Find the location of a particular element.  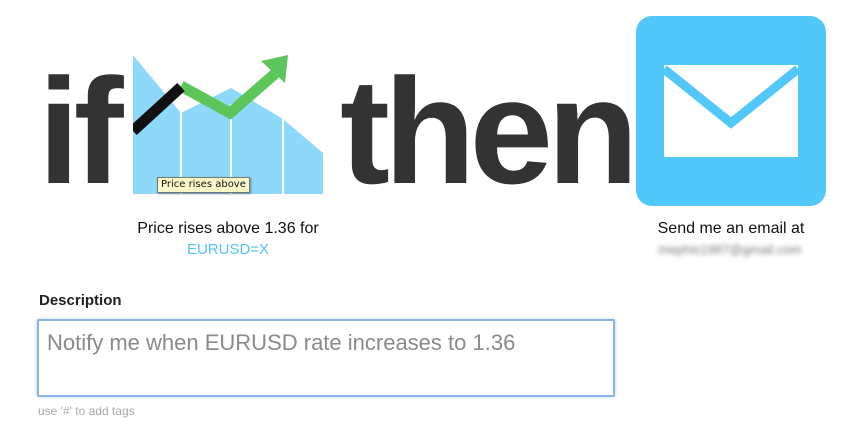

trigger-symbol-link: EURUSD=X is located at coordinates (228, 250).